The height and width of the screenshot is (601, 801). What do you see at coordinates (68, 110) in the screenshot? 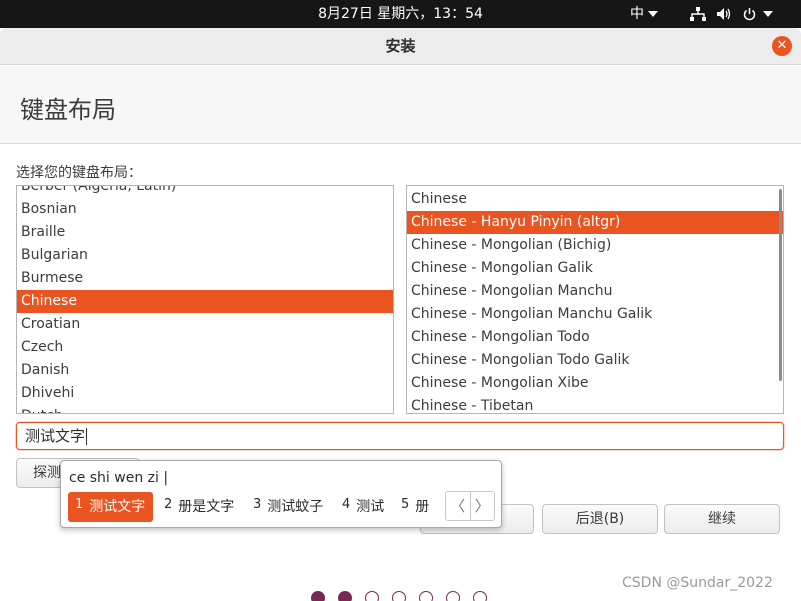
I see `page-title: 键盘布局` at bounding box center [68, 110].